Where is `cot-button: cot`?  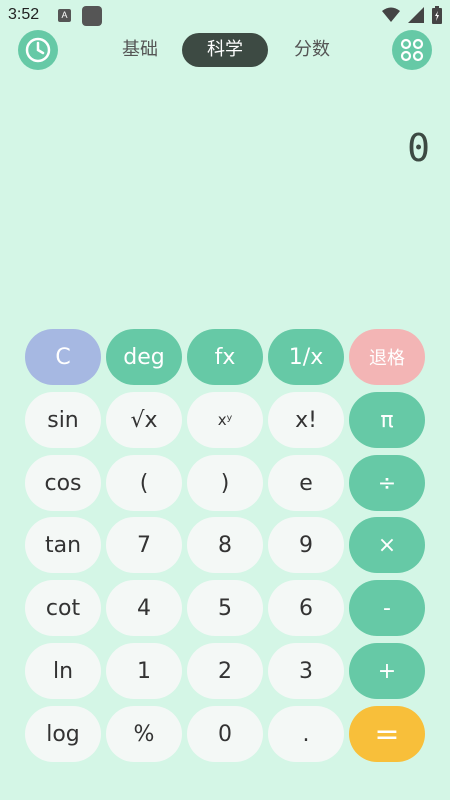
cot-button: cot is located at coordinates (63, 608).